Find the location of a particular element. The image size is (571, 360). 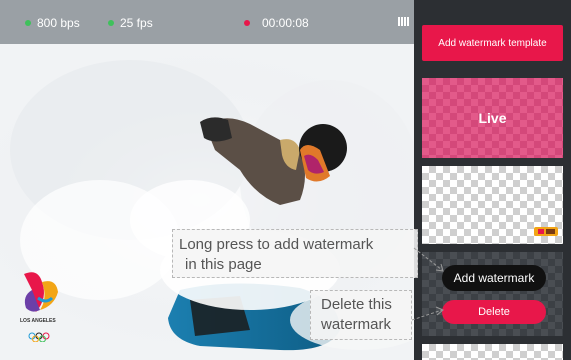

watermark-tile-transparent is located at coordinates (492, 205).